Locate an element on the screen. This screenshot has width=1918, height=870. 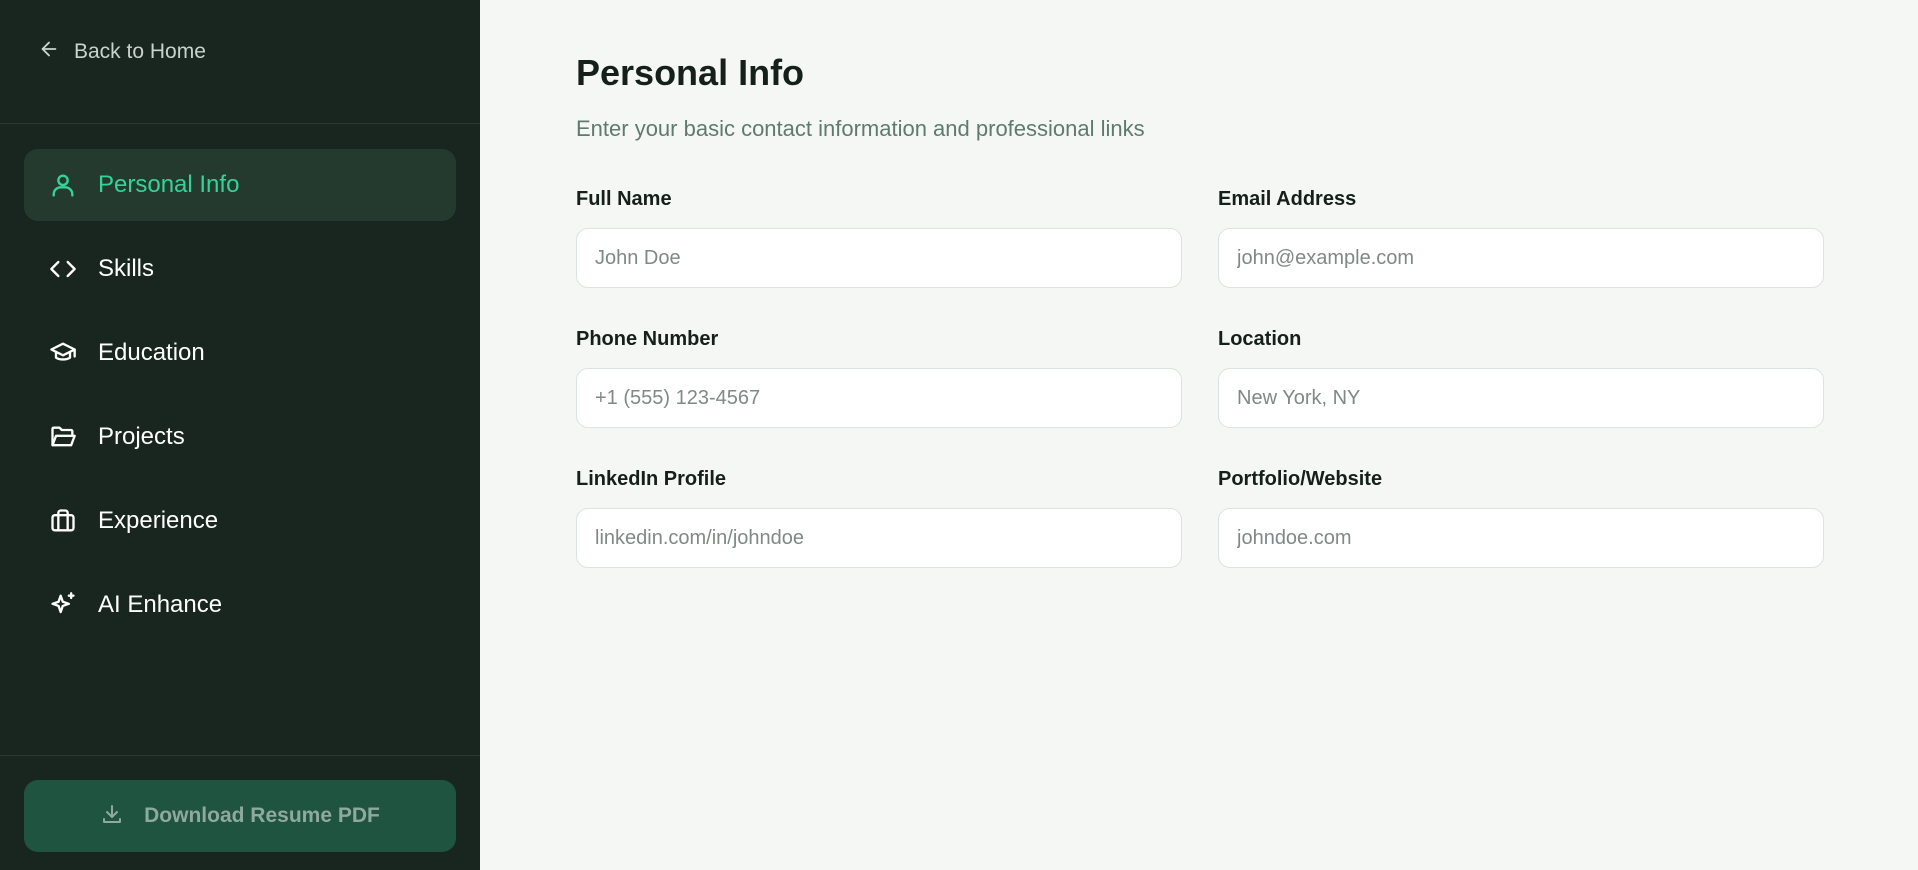
download-resume-button: Download Resume PDF is located at coordinates (240, 816).